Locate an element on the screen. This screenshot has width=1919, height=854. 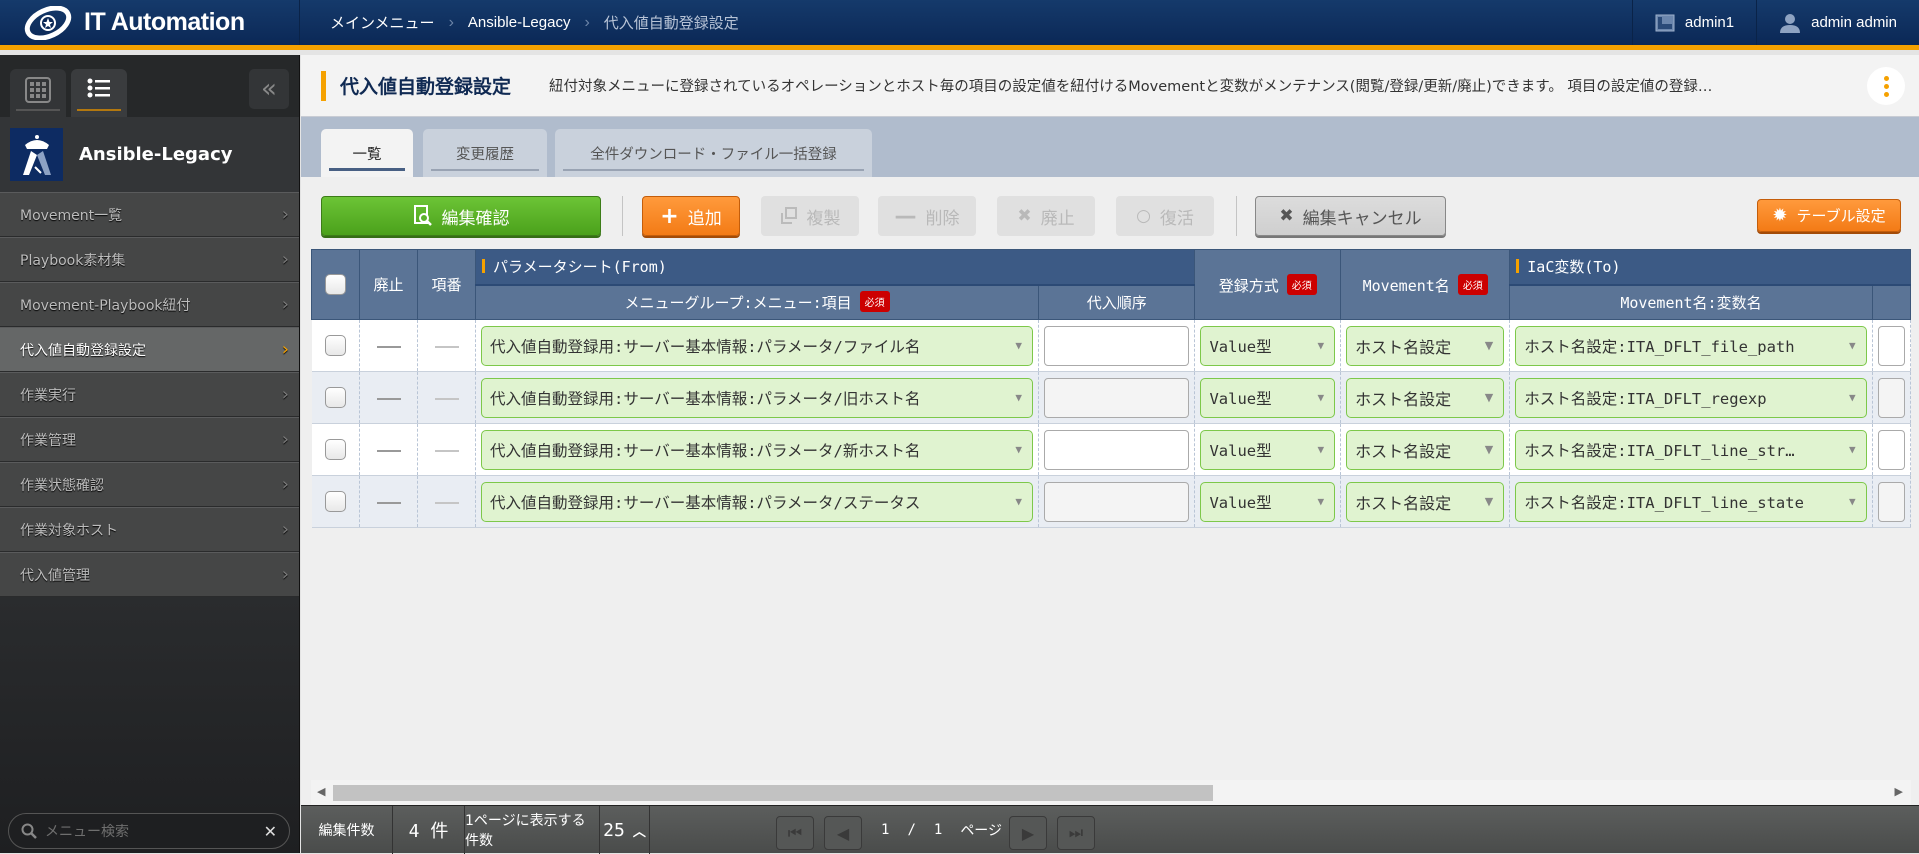
movement-var-select: ホスト名設定:ITA_DFLT_line_state ▼ is located at coordinates (1691, 501).